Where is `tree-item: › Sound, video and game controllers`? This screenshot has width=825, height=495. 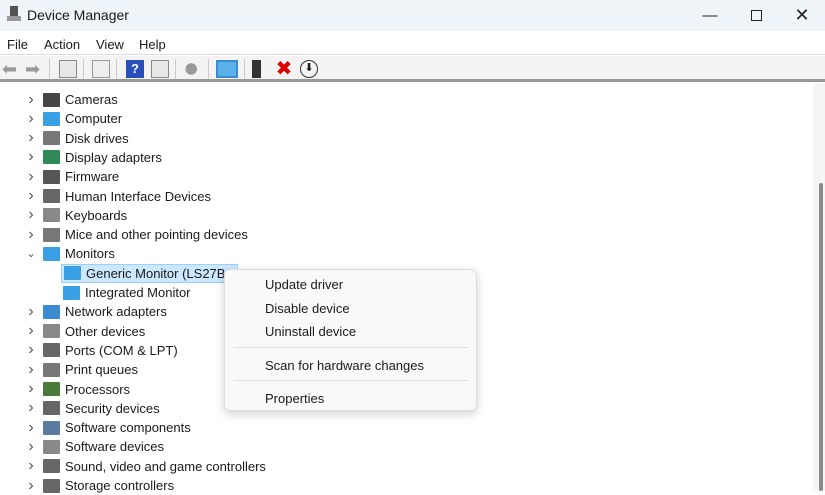 tree-item: › Sound, video and game controllers is located at coordinates (147, 466).